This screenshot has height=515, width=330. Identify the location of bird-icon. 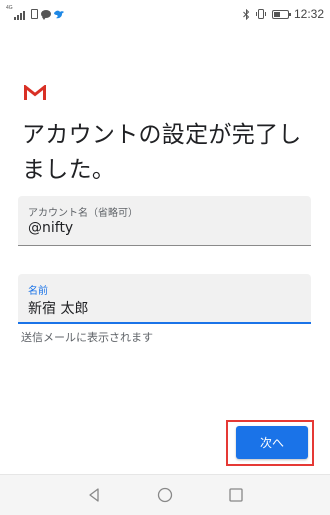
(59, 14).